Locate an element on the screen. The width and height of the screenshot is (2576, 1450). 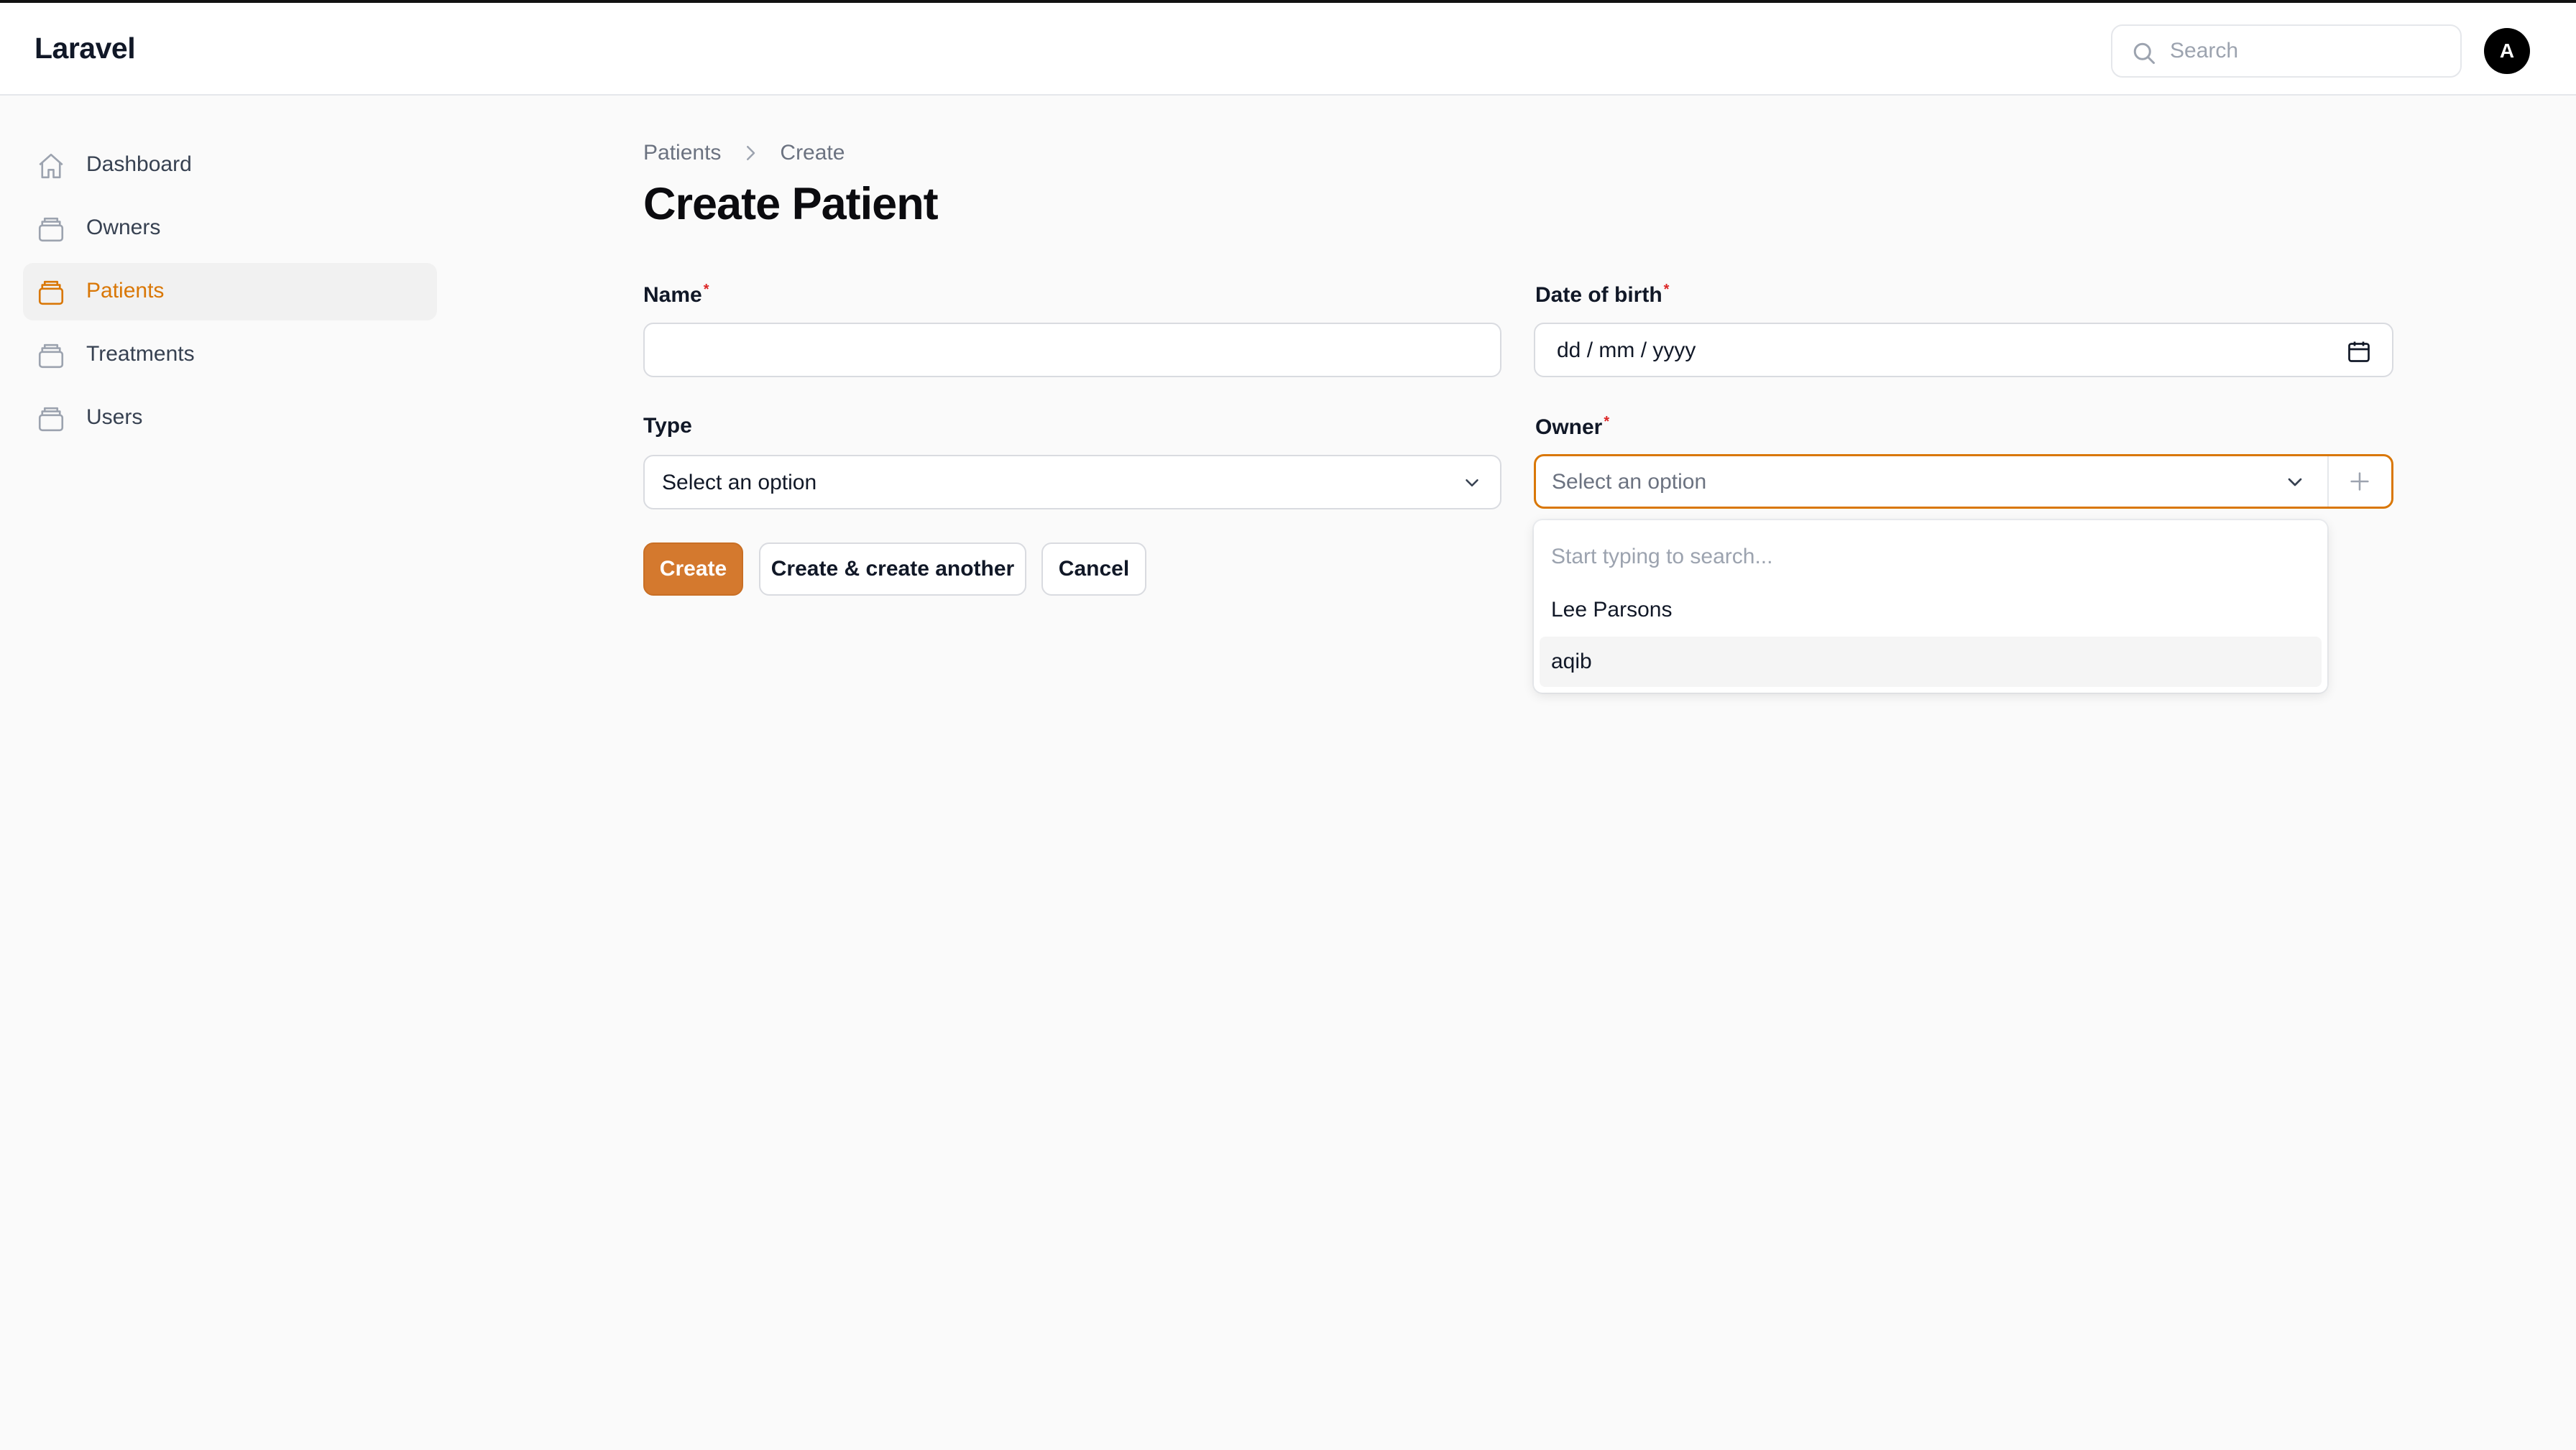
sidebar-item-treatments: Treatments is located at coordinates (230, 355).